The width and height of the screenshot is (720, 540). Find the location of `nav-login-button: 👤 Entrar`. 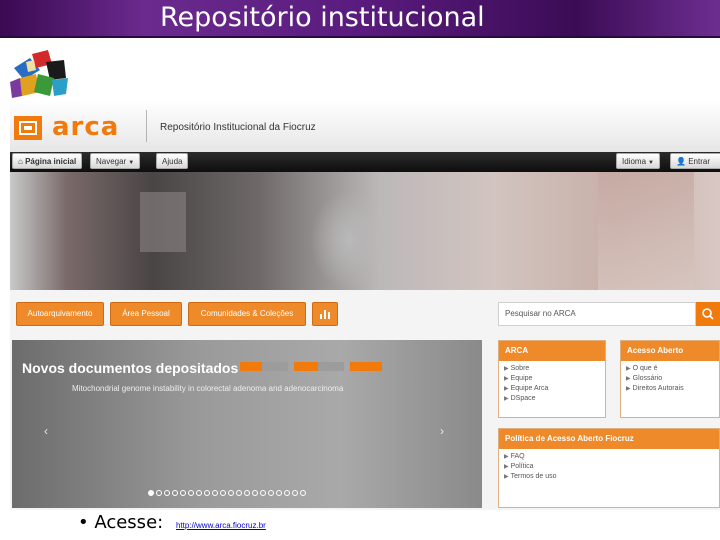

nav-login-button: 👤 Entrar is located at coordinates (695, 161).